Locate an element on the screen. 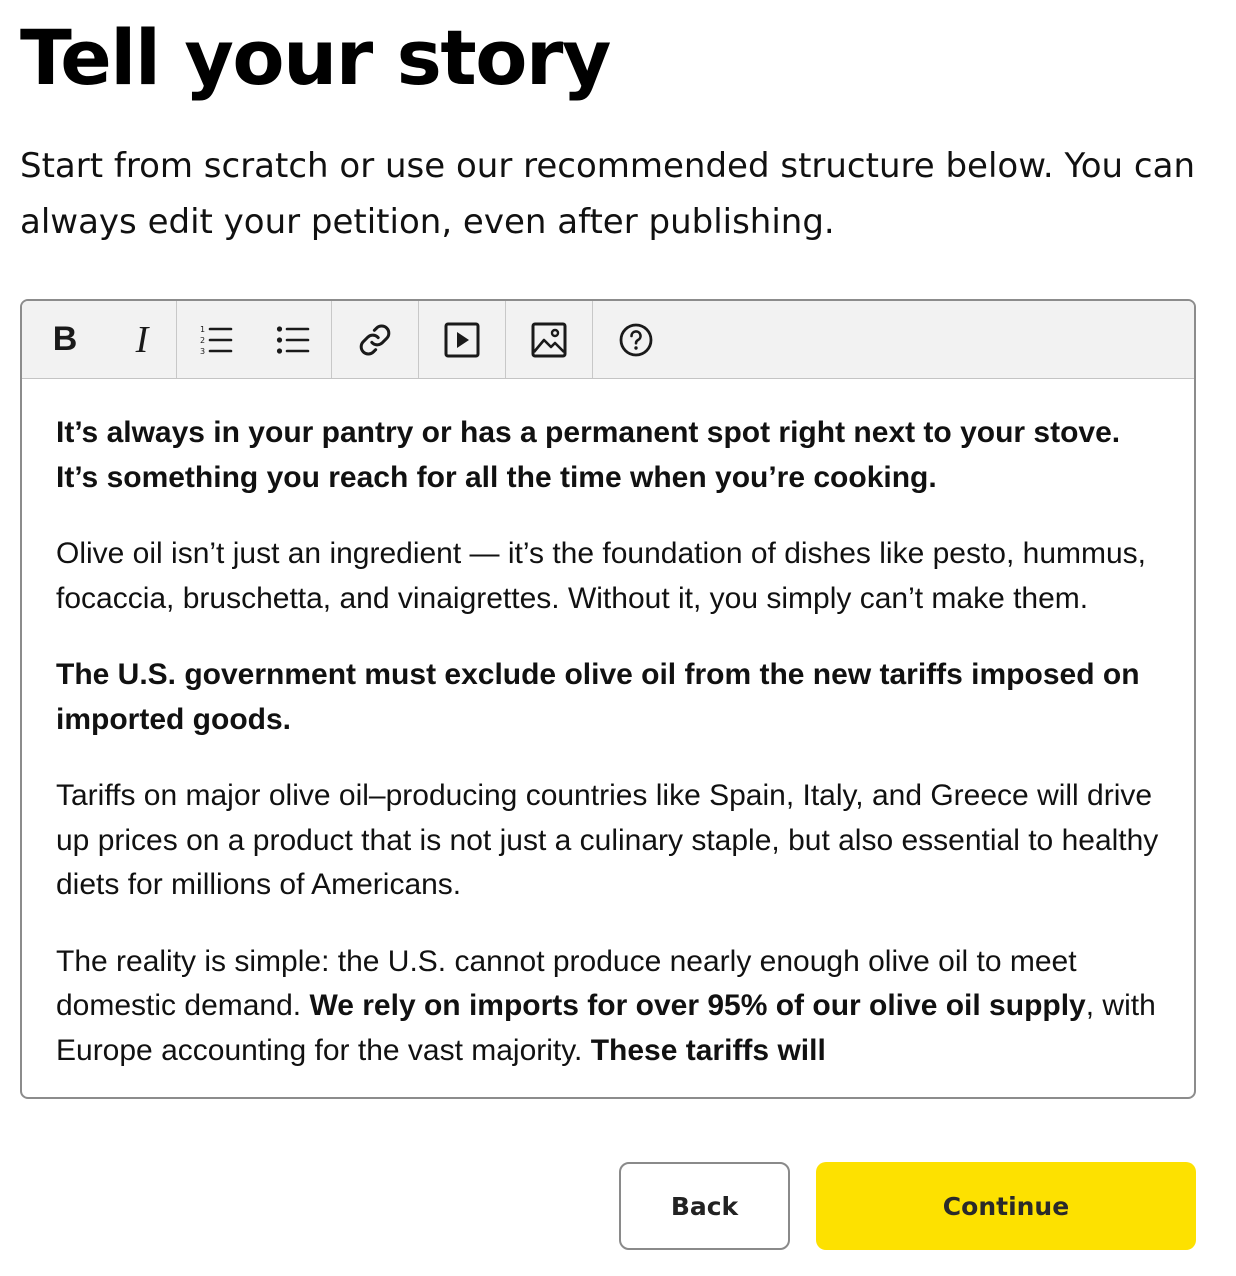  italic-button: I is located at coordinates (142, 340).